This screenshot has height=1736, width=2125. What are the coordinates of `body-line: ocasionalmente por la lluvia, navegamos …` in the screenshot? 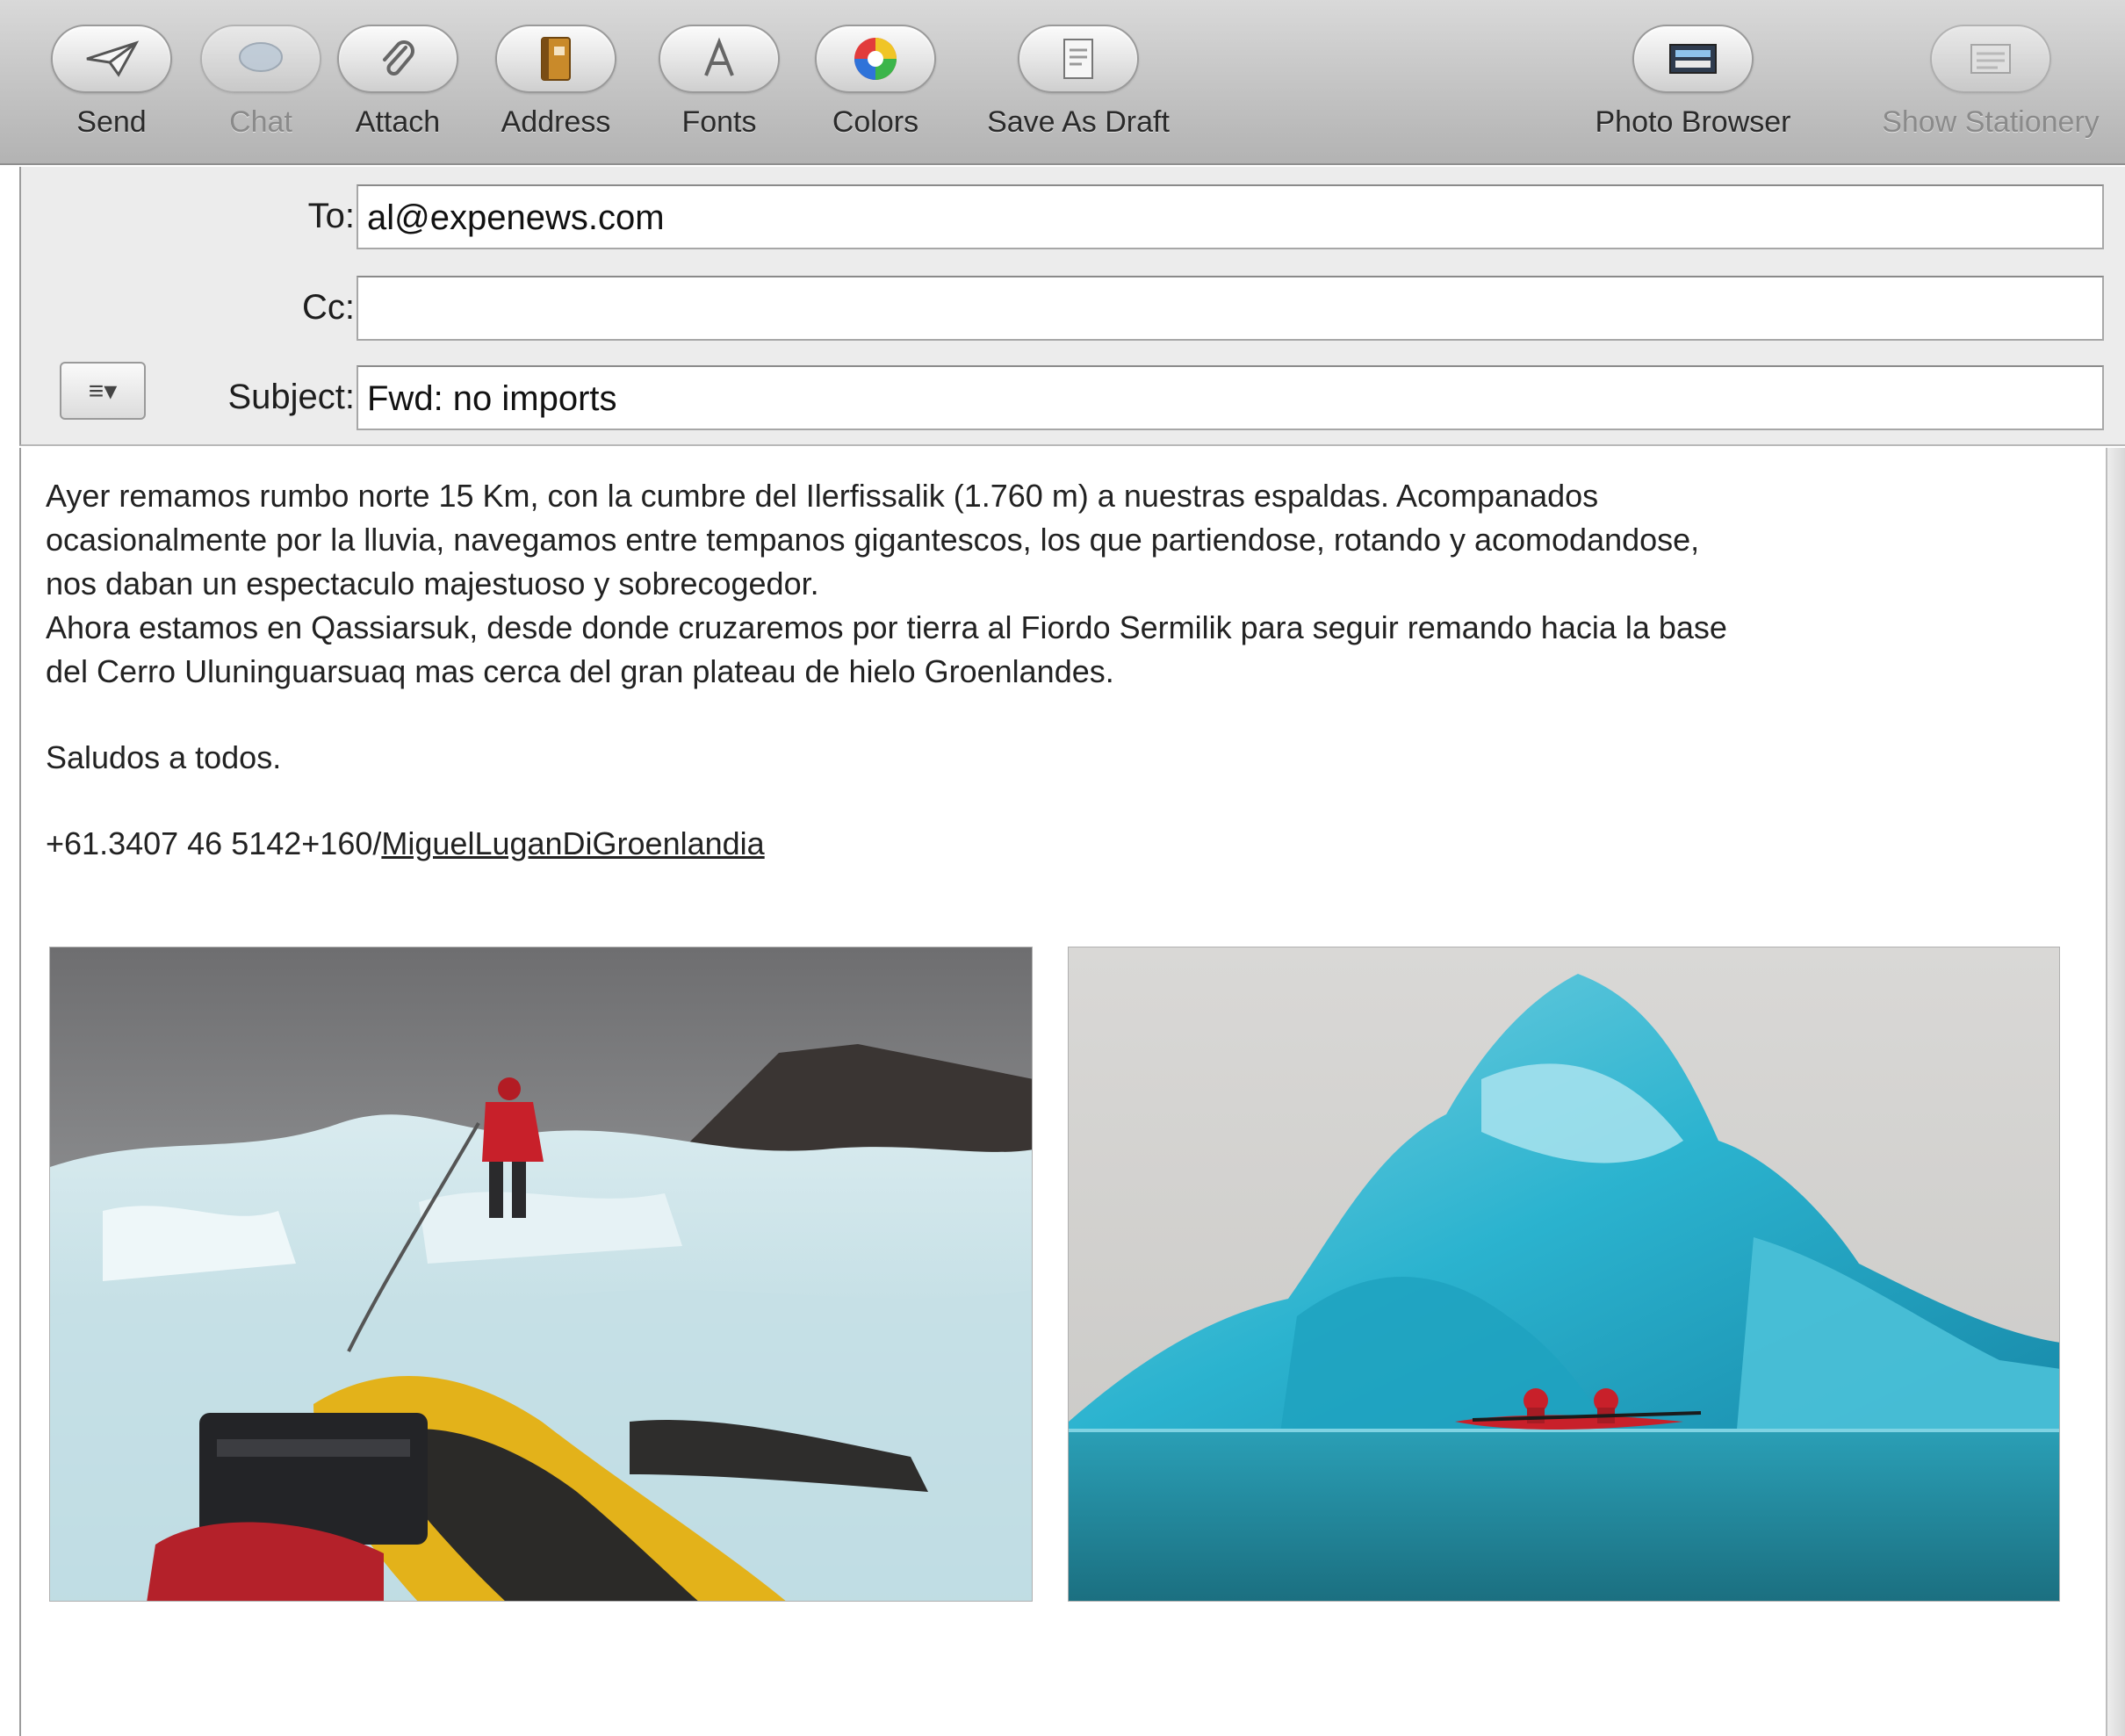 It's located at (873, 540).